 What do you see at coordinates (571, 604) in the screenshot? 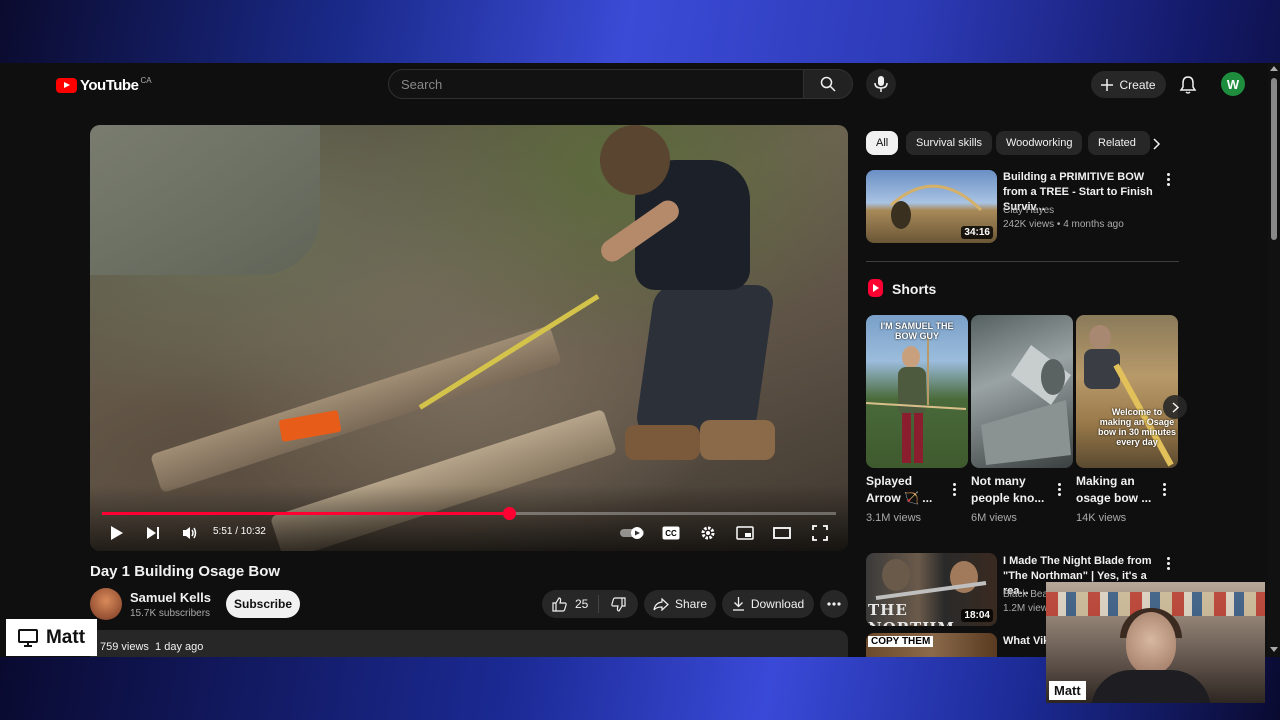
I see `like-button: 25` at bounding box center [571, 604].